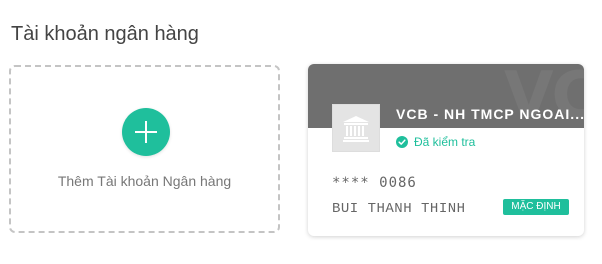 This screenshot has width=602, height=264. I want to click on bank-logo, so click(356, 128).